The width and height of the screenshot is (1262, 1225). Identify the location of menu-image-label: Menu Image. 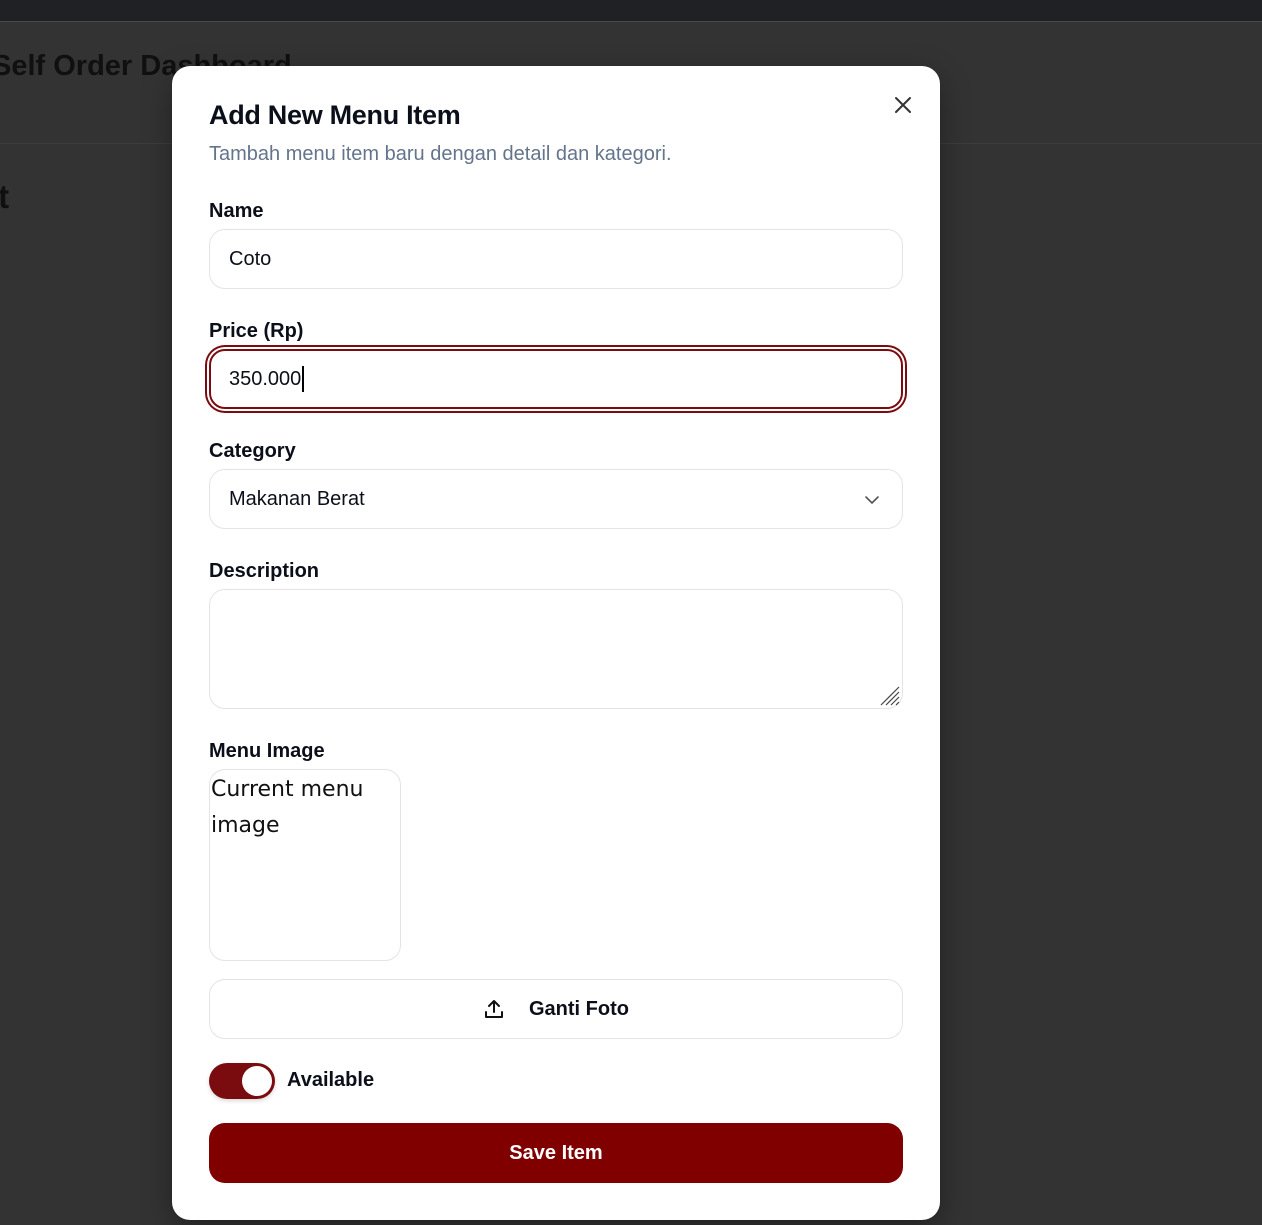
(267, 751).